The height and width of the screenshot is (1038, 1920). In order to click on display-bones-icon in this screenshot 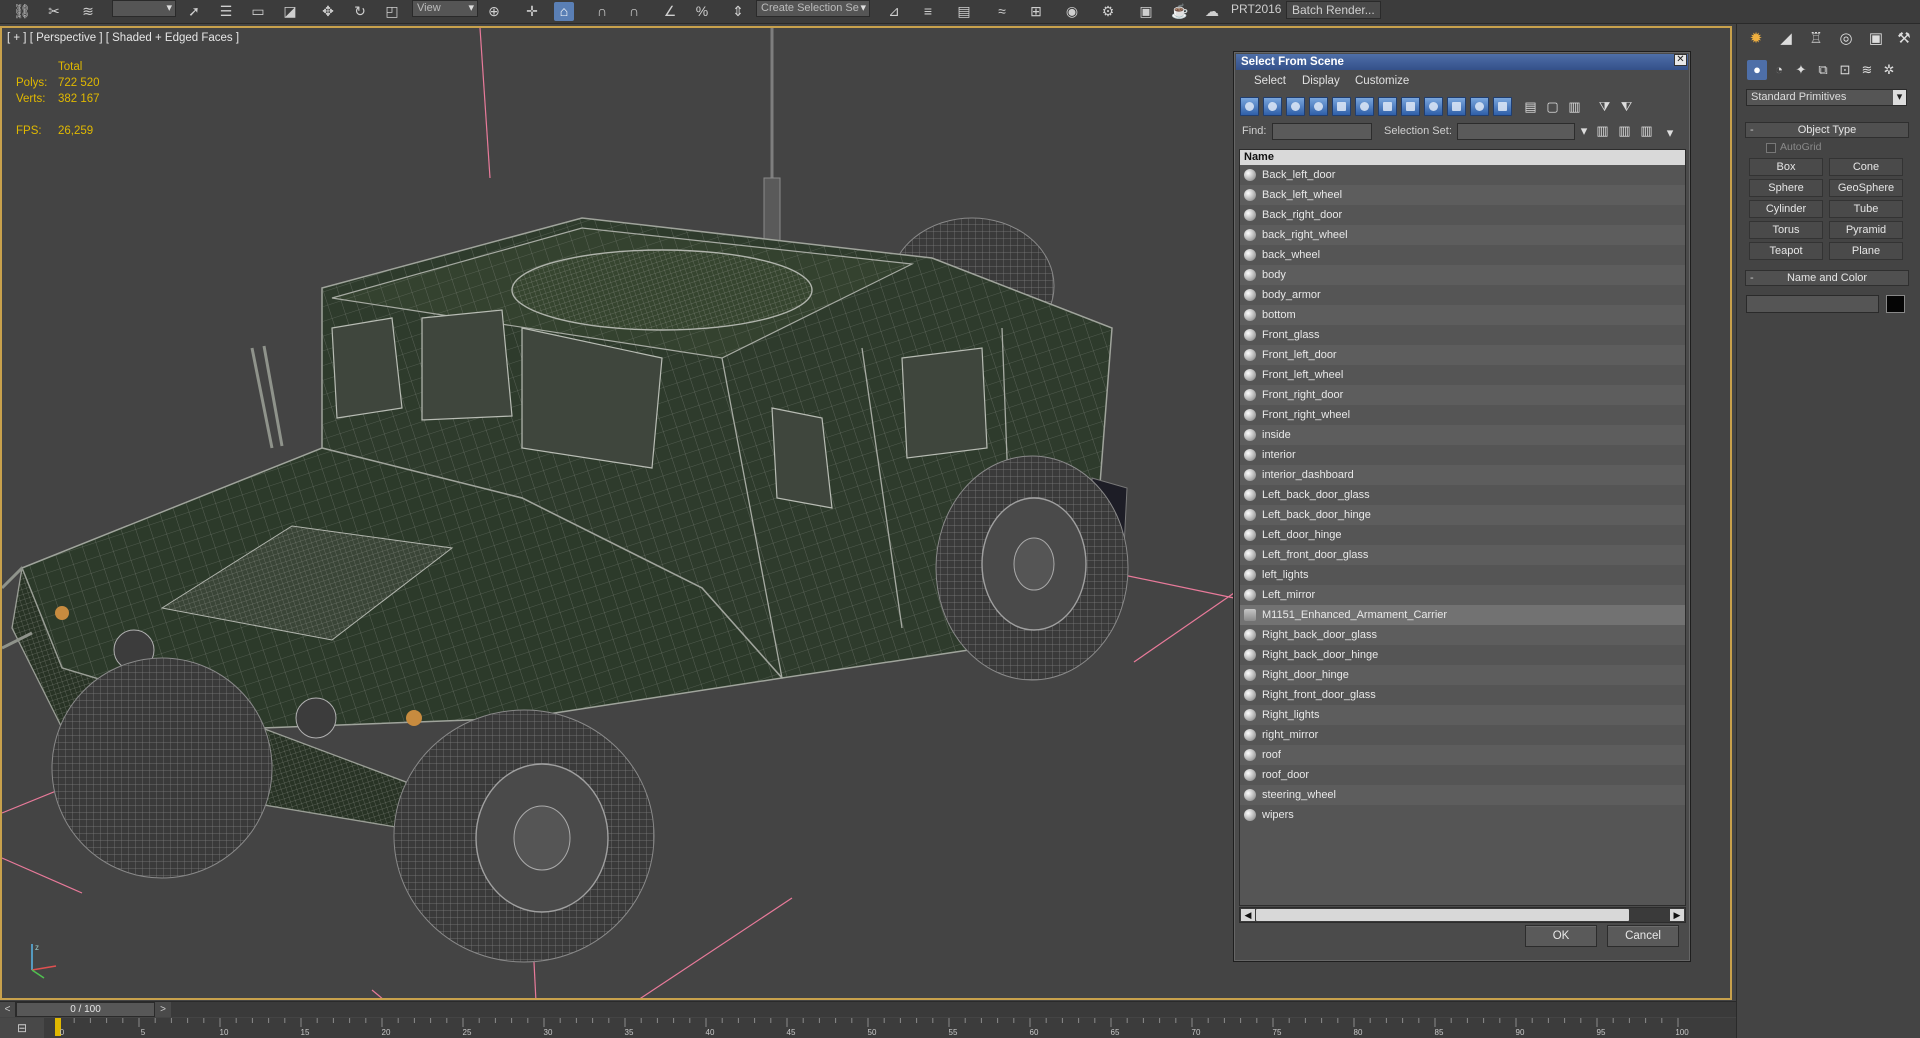, I will do `click(1433, 106)`.